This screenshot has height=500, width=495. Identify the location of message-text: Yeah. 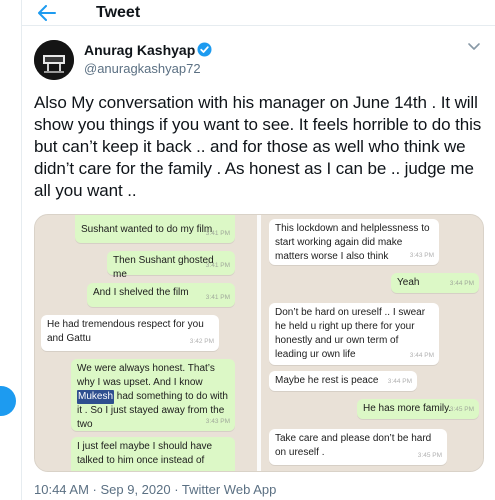
(408, 282).